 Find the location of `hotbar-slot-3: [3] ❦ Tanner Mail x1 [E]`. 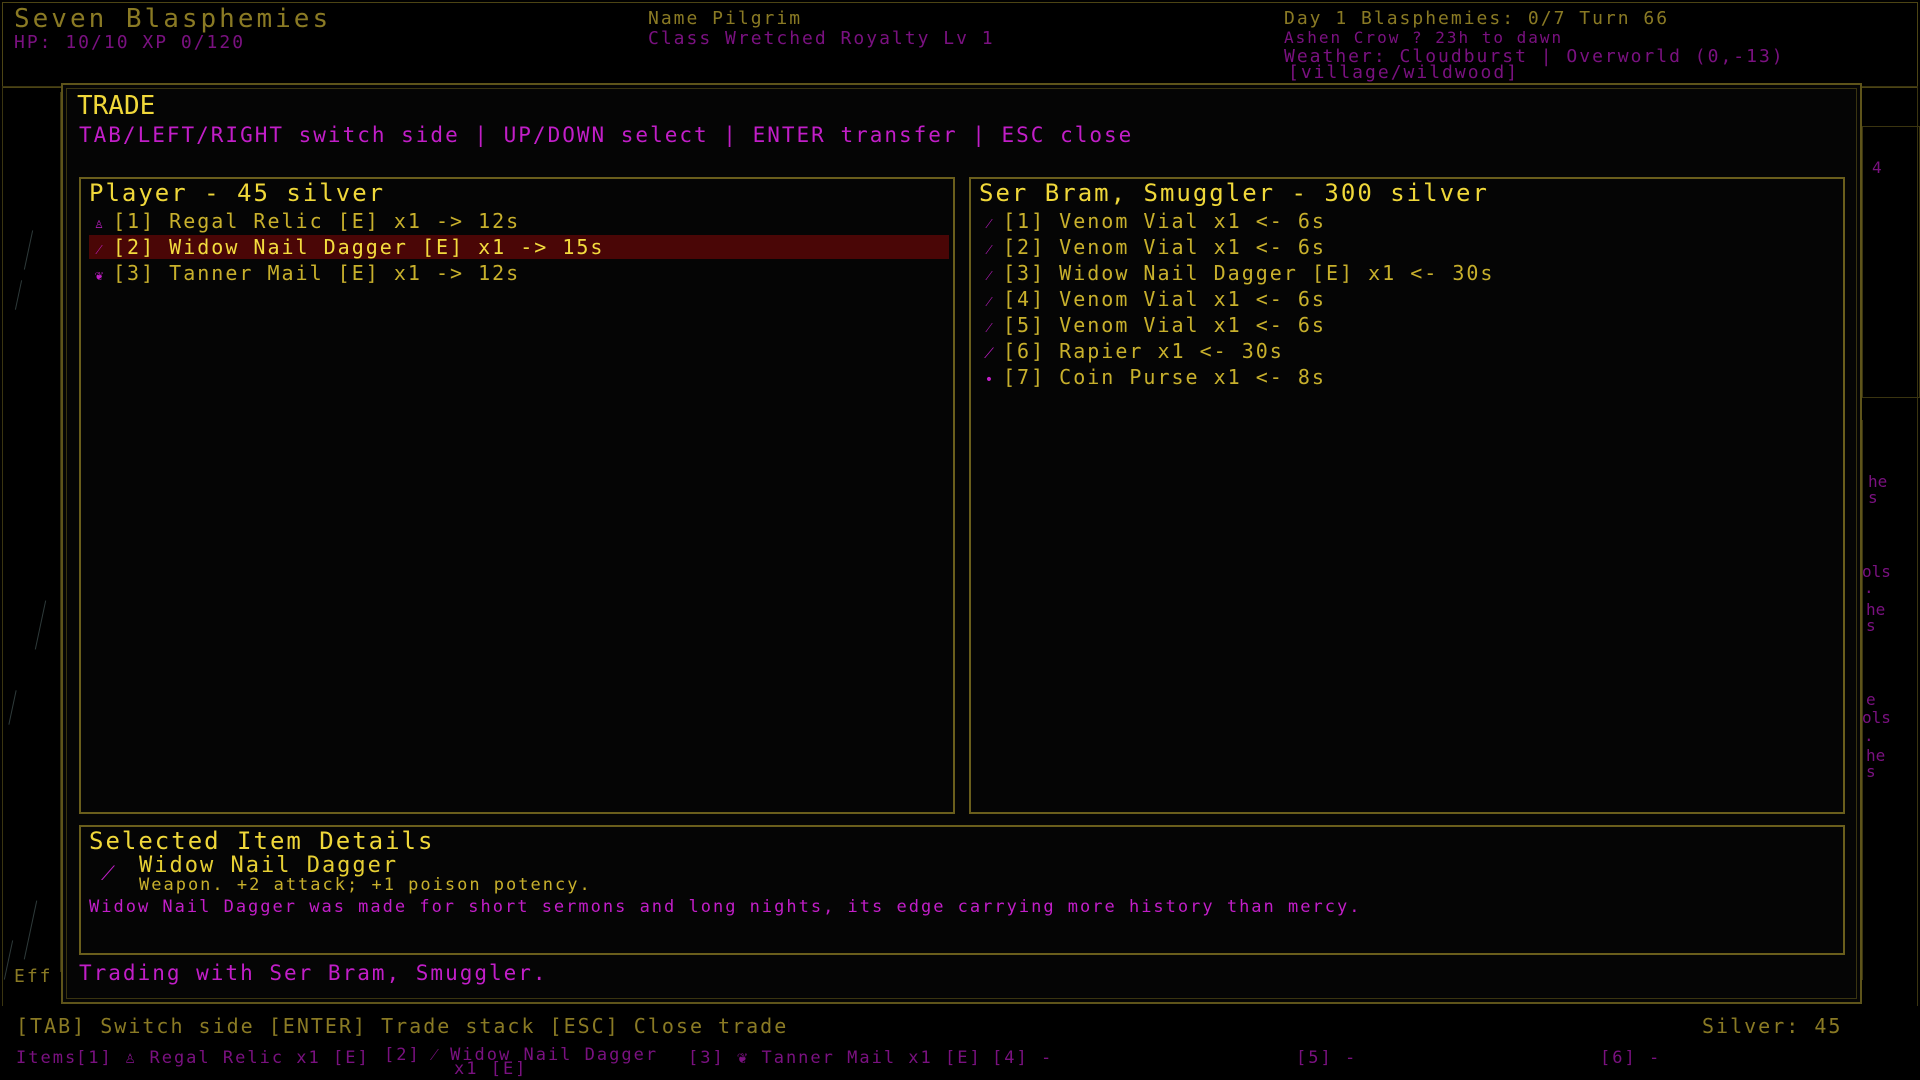

hotbar-slot-3: [3] ❦ Tanner Mail x1 [E] is located at coordinates (835, 1058).